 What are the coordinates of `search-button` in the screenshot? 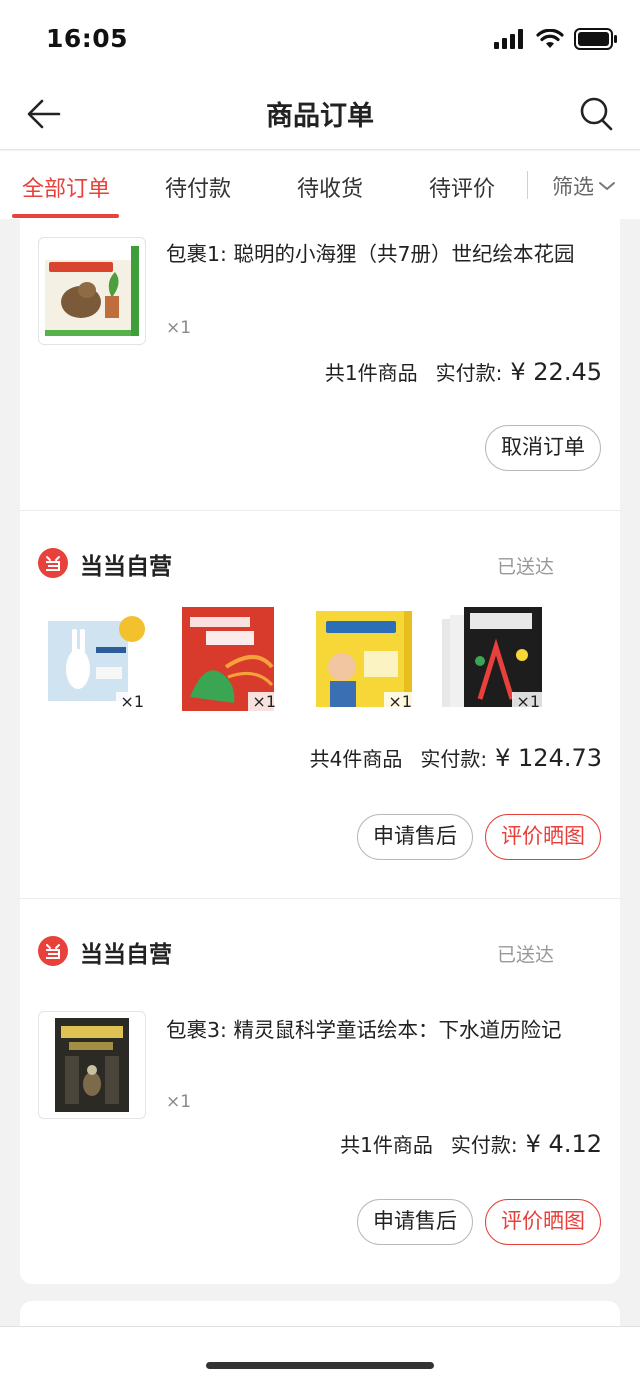 It's located at (597, 114).